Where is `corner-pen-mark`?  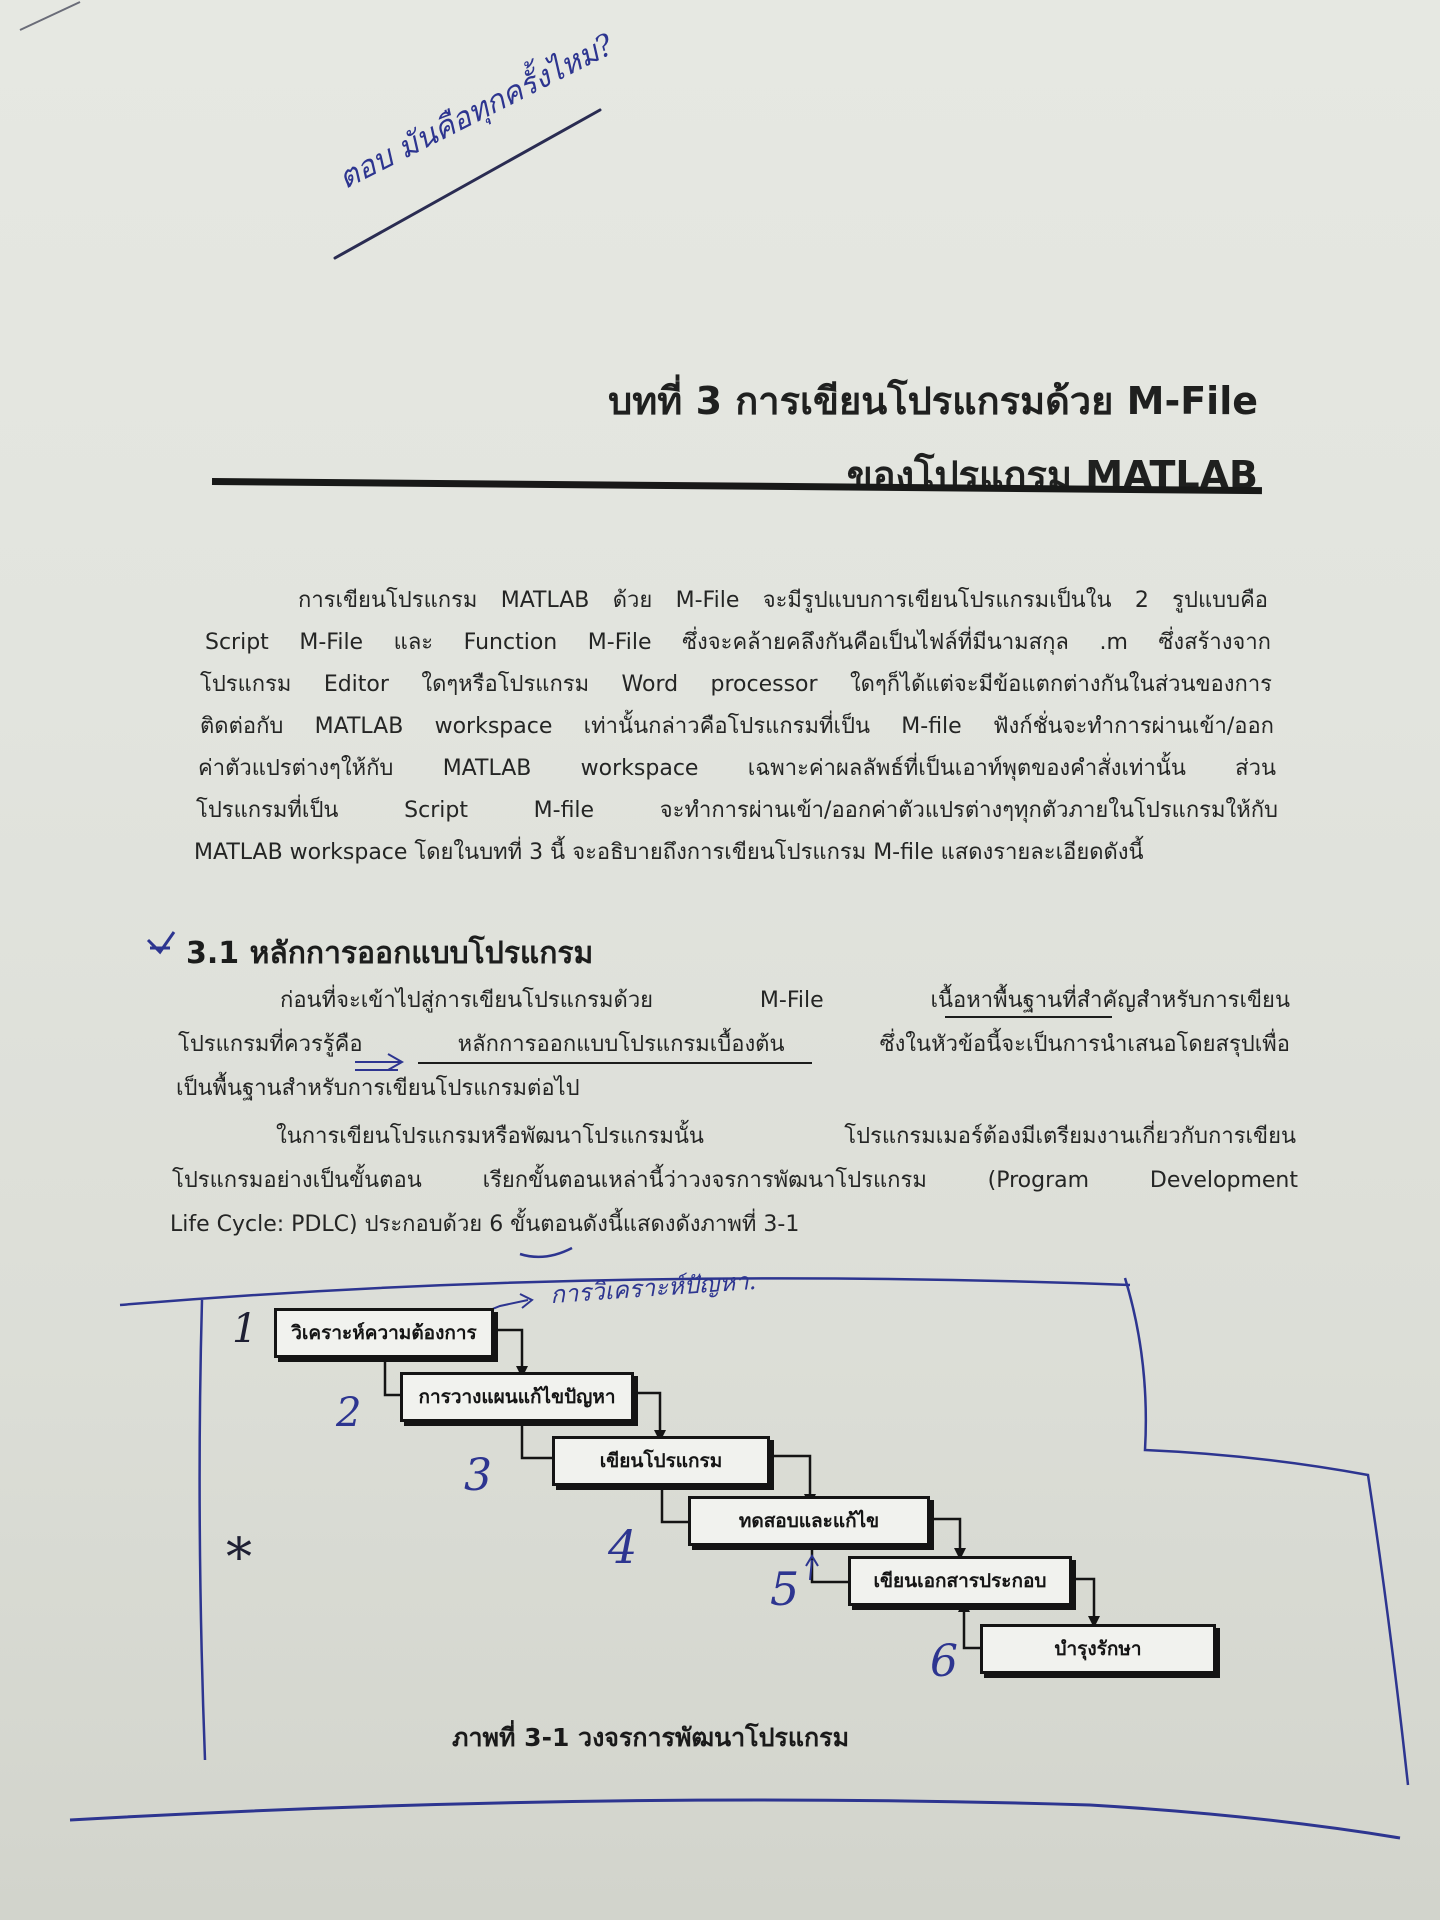 corner-pen-mark is located at coordinates (50, 16).